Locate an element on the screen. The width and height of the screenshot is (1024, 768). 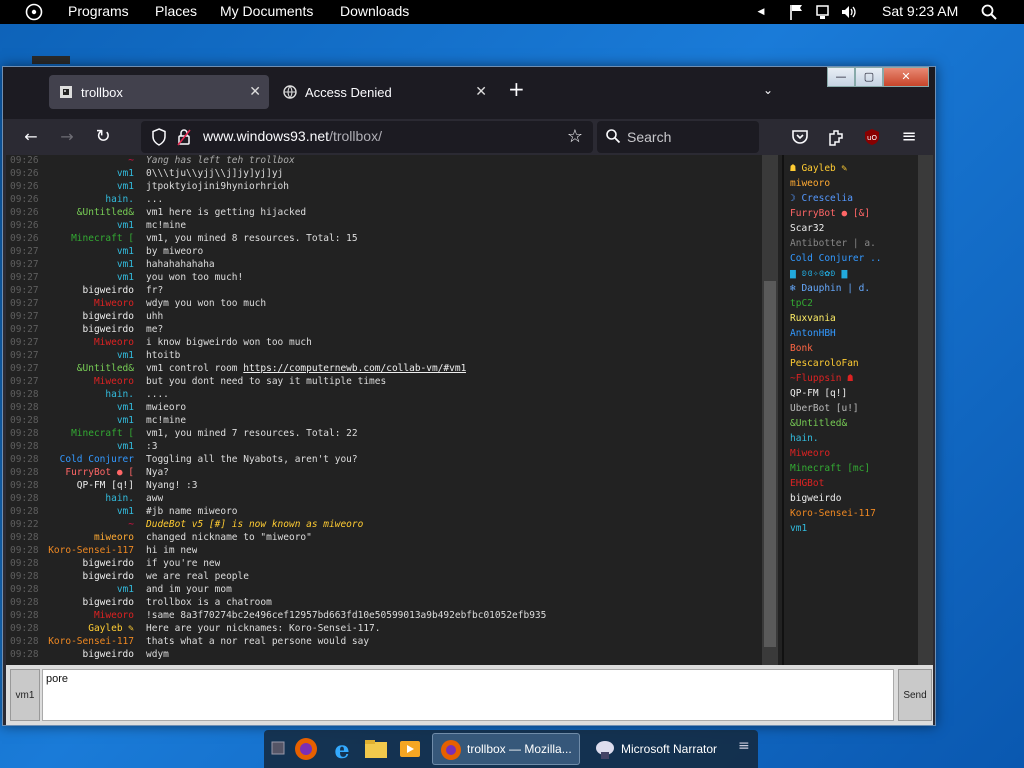
network-icon is located at coordinates (823, 12).